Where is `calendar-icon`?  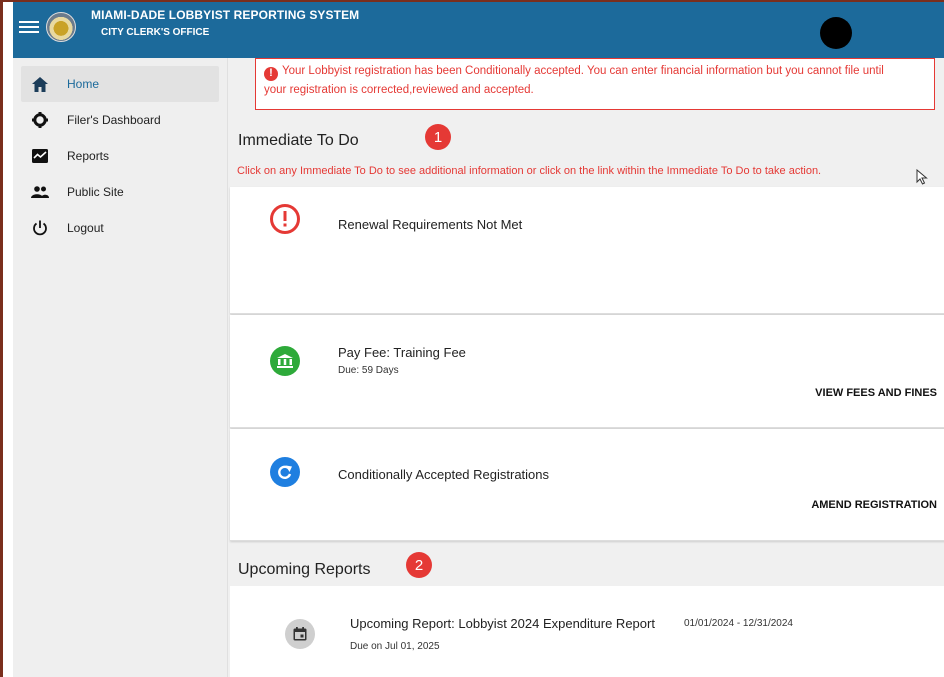
calendar-icon is located at coordinates (300, 634).